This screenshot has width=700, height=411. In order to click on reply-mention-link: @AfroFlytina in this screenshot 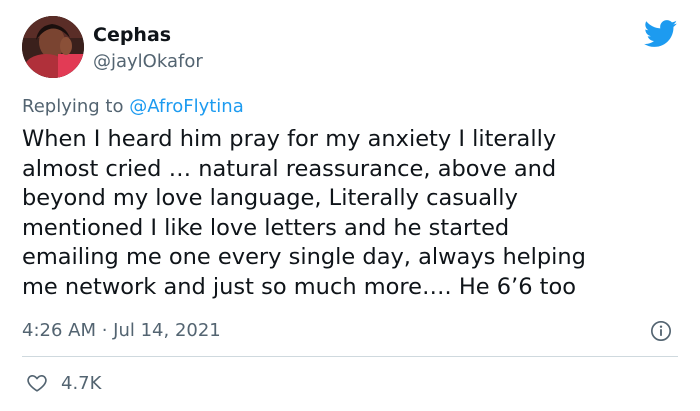, I will do `click(186, 106)`.